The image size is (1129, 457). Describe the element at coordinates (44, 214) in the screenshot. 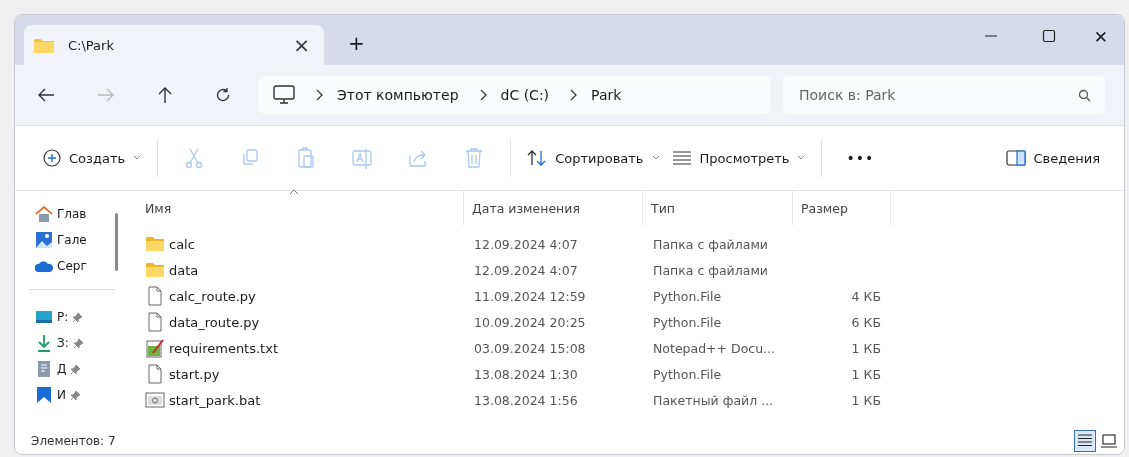

I see `home-icon` at that location.